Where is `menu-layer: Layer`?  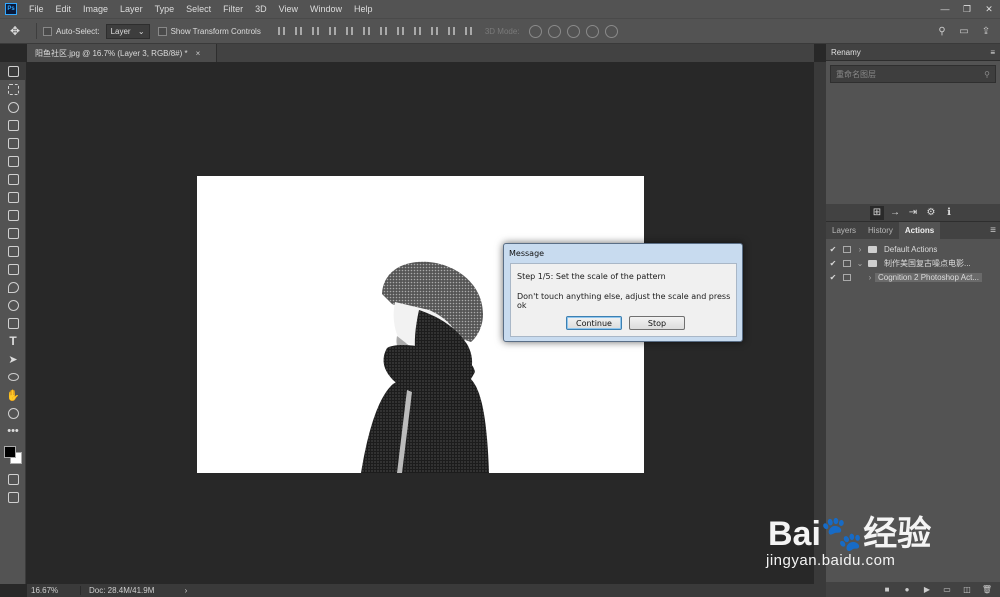 menu-layer: Layer is located at coordinates (131, 9).